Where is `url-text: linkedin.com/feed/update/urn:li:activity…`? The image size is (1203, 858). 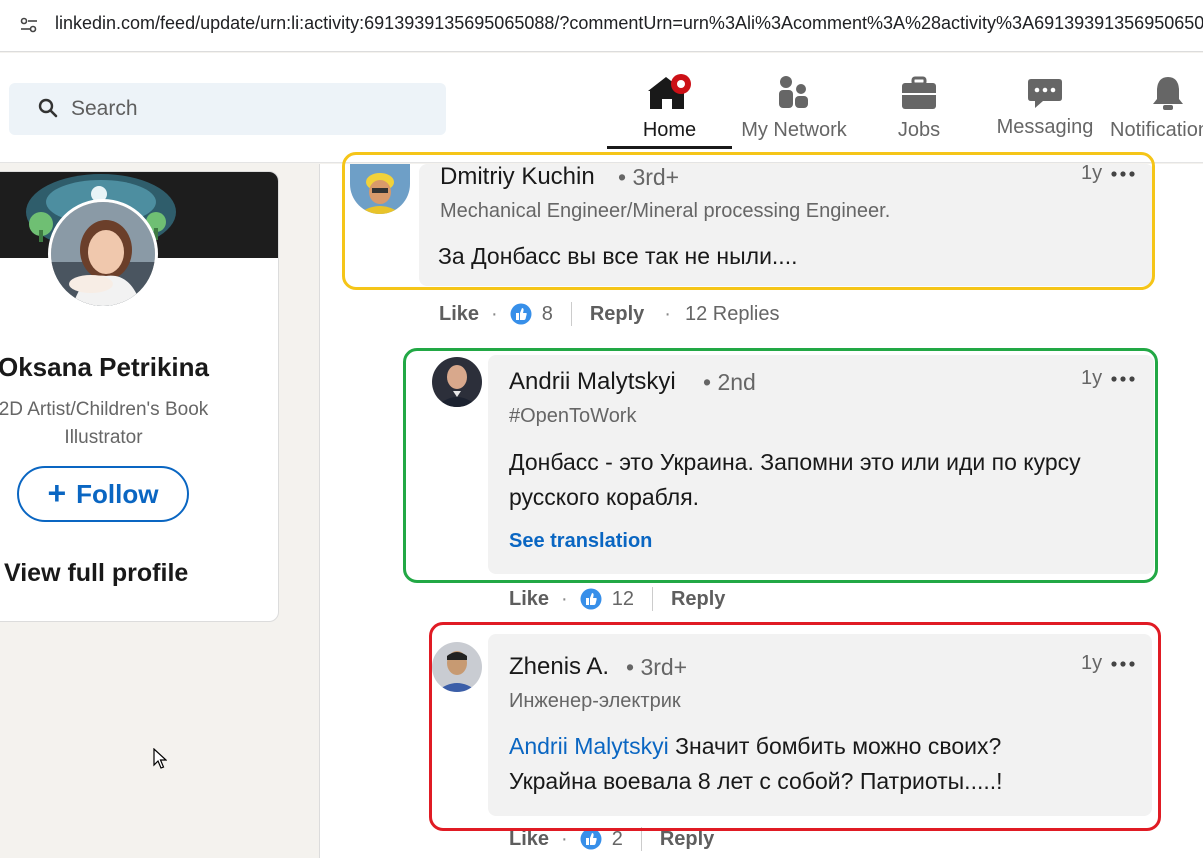 url-text: linkedin.com/feed/update/urn:li:activity… is located at coordinates (629, 23).